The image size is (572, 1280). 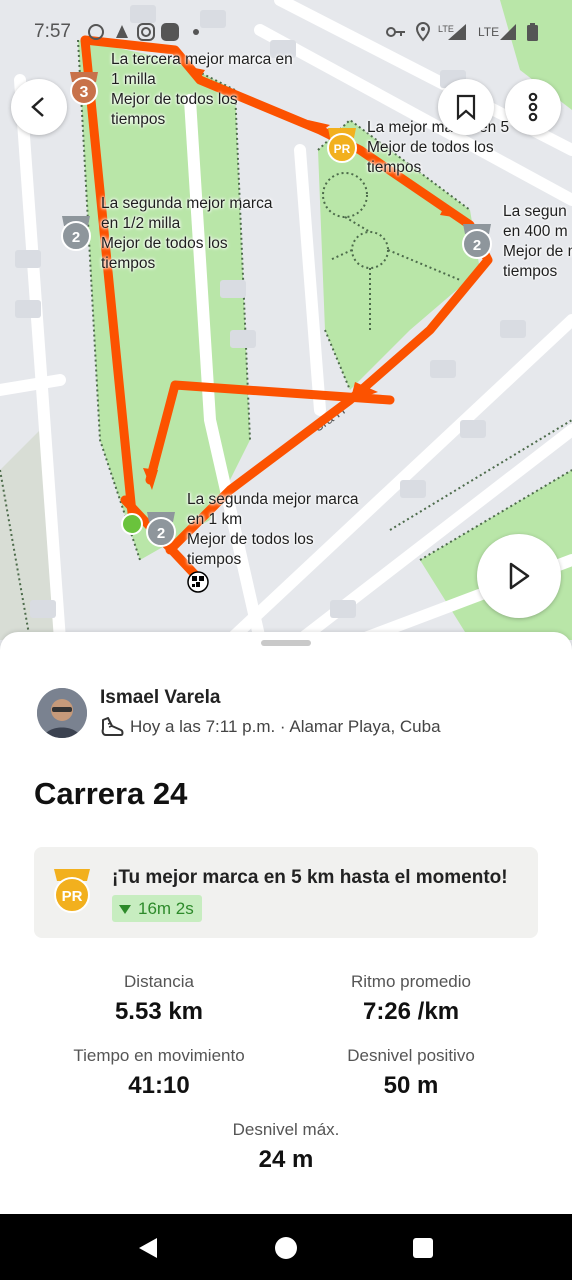 I want to click on nav-back-button, so click(x=148, y=1248).